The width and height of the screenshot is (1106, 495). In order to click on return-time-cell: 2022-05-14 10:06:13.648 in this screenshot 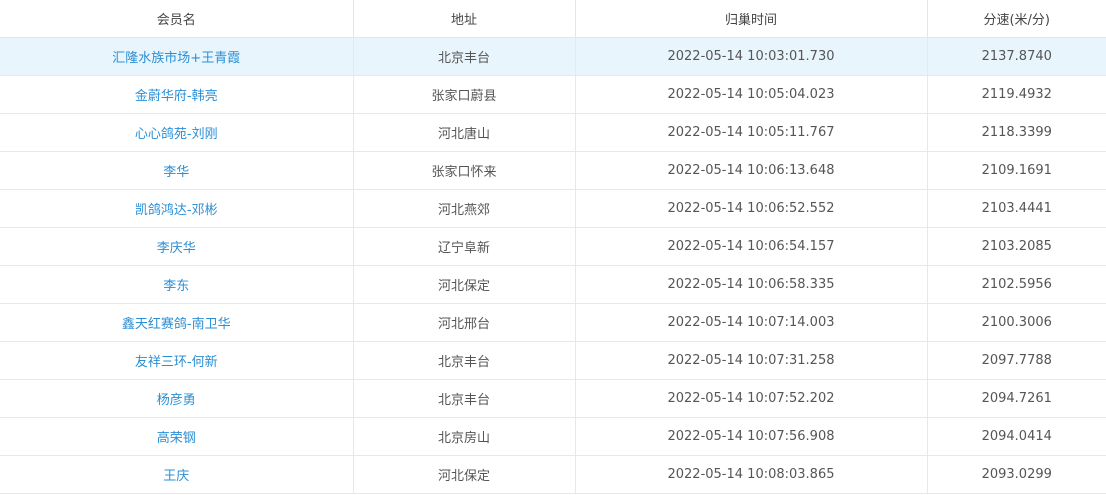, I will do `click(751, 170)`.